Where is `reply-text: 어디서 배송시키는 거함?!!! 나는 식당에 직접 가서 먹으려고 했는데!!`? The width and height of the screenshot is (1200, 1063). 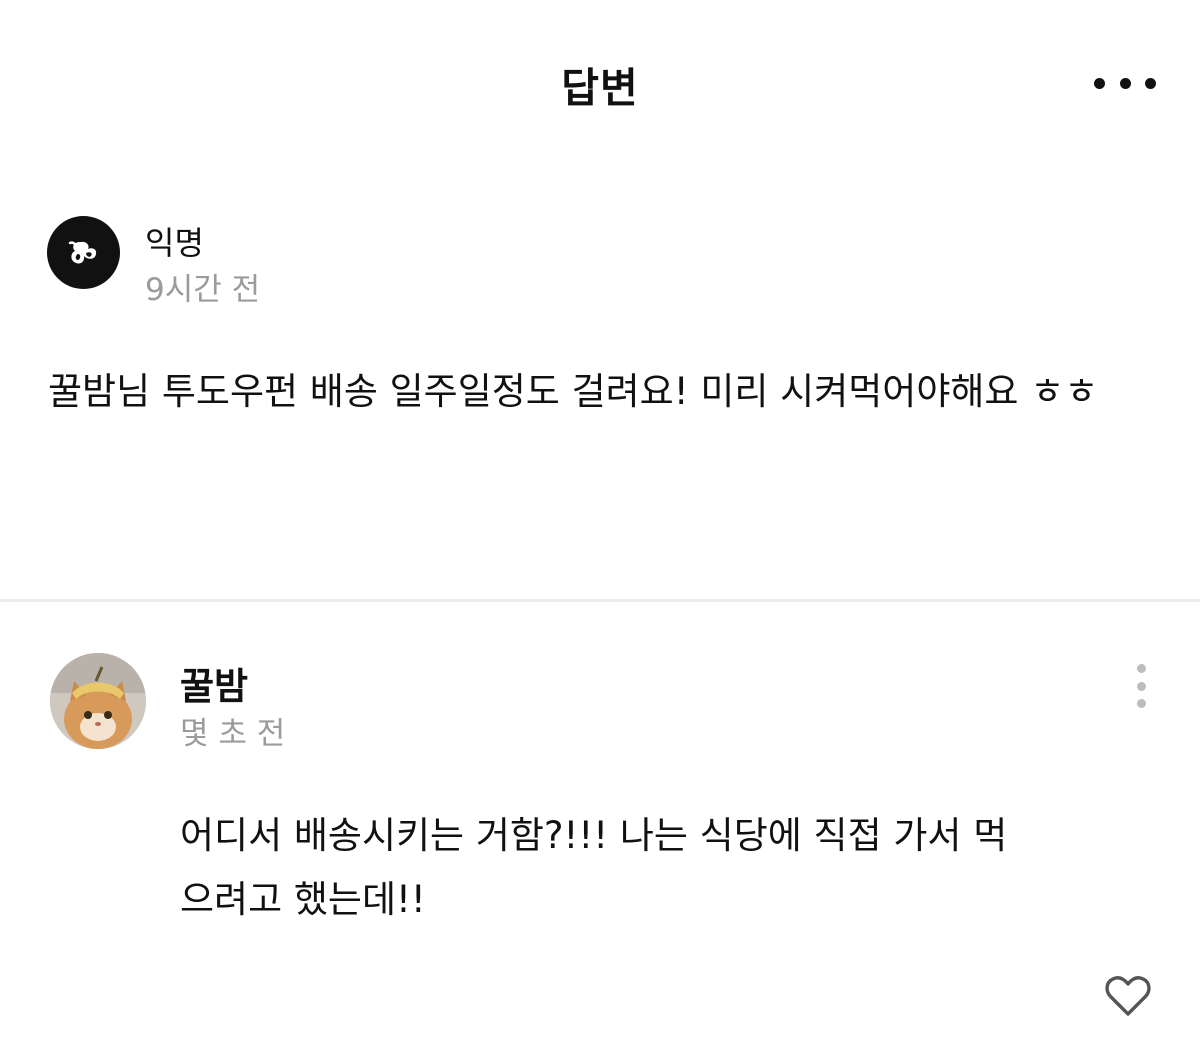
reply-text: 어디서 배송시키는 거함?!!! 나는 식당에 직접 가서 먹으려고 했는데!! is located at coordinates (594, 867).